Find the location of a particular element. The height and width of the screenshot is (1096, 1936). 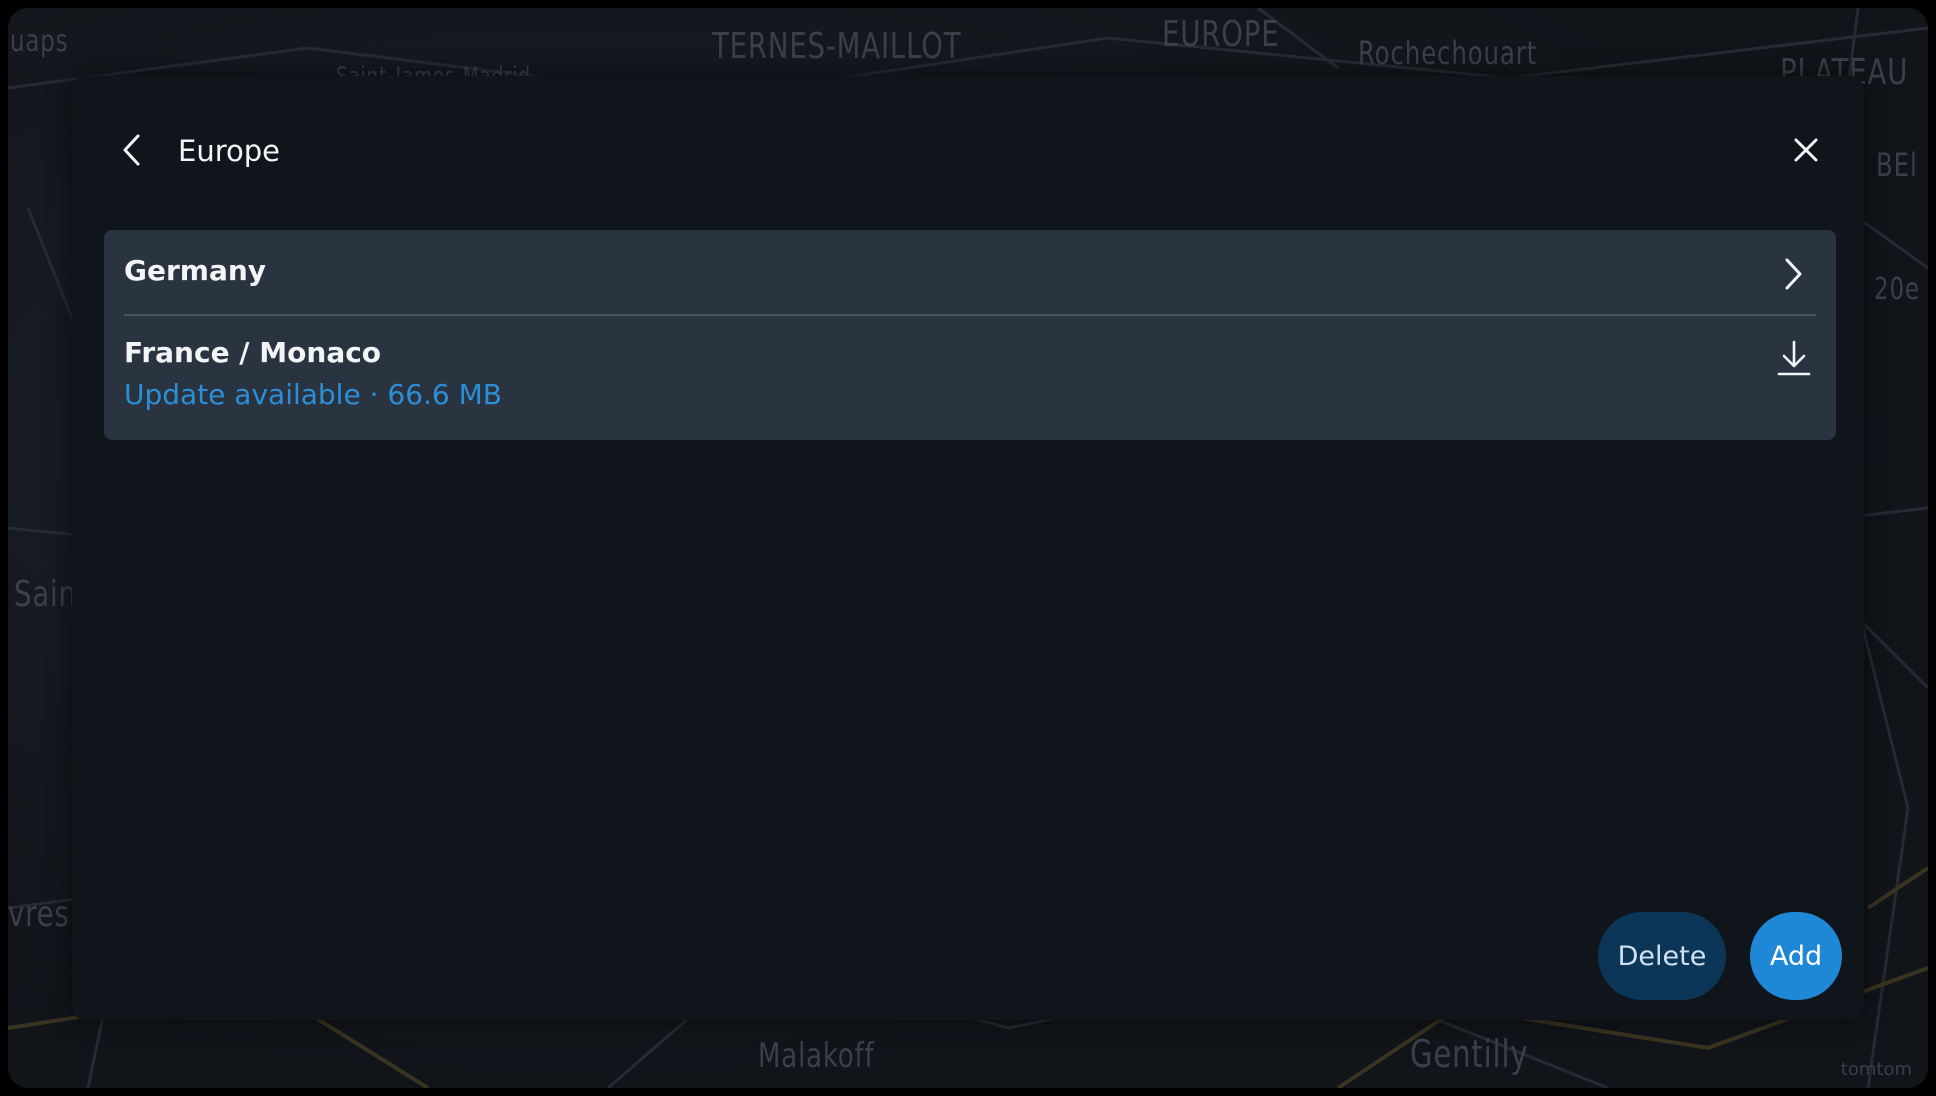

map-label: EUROPE is located at coordinates (1221, 34).